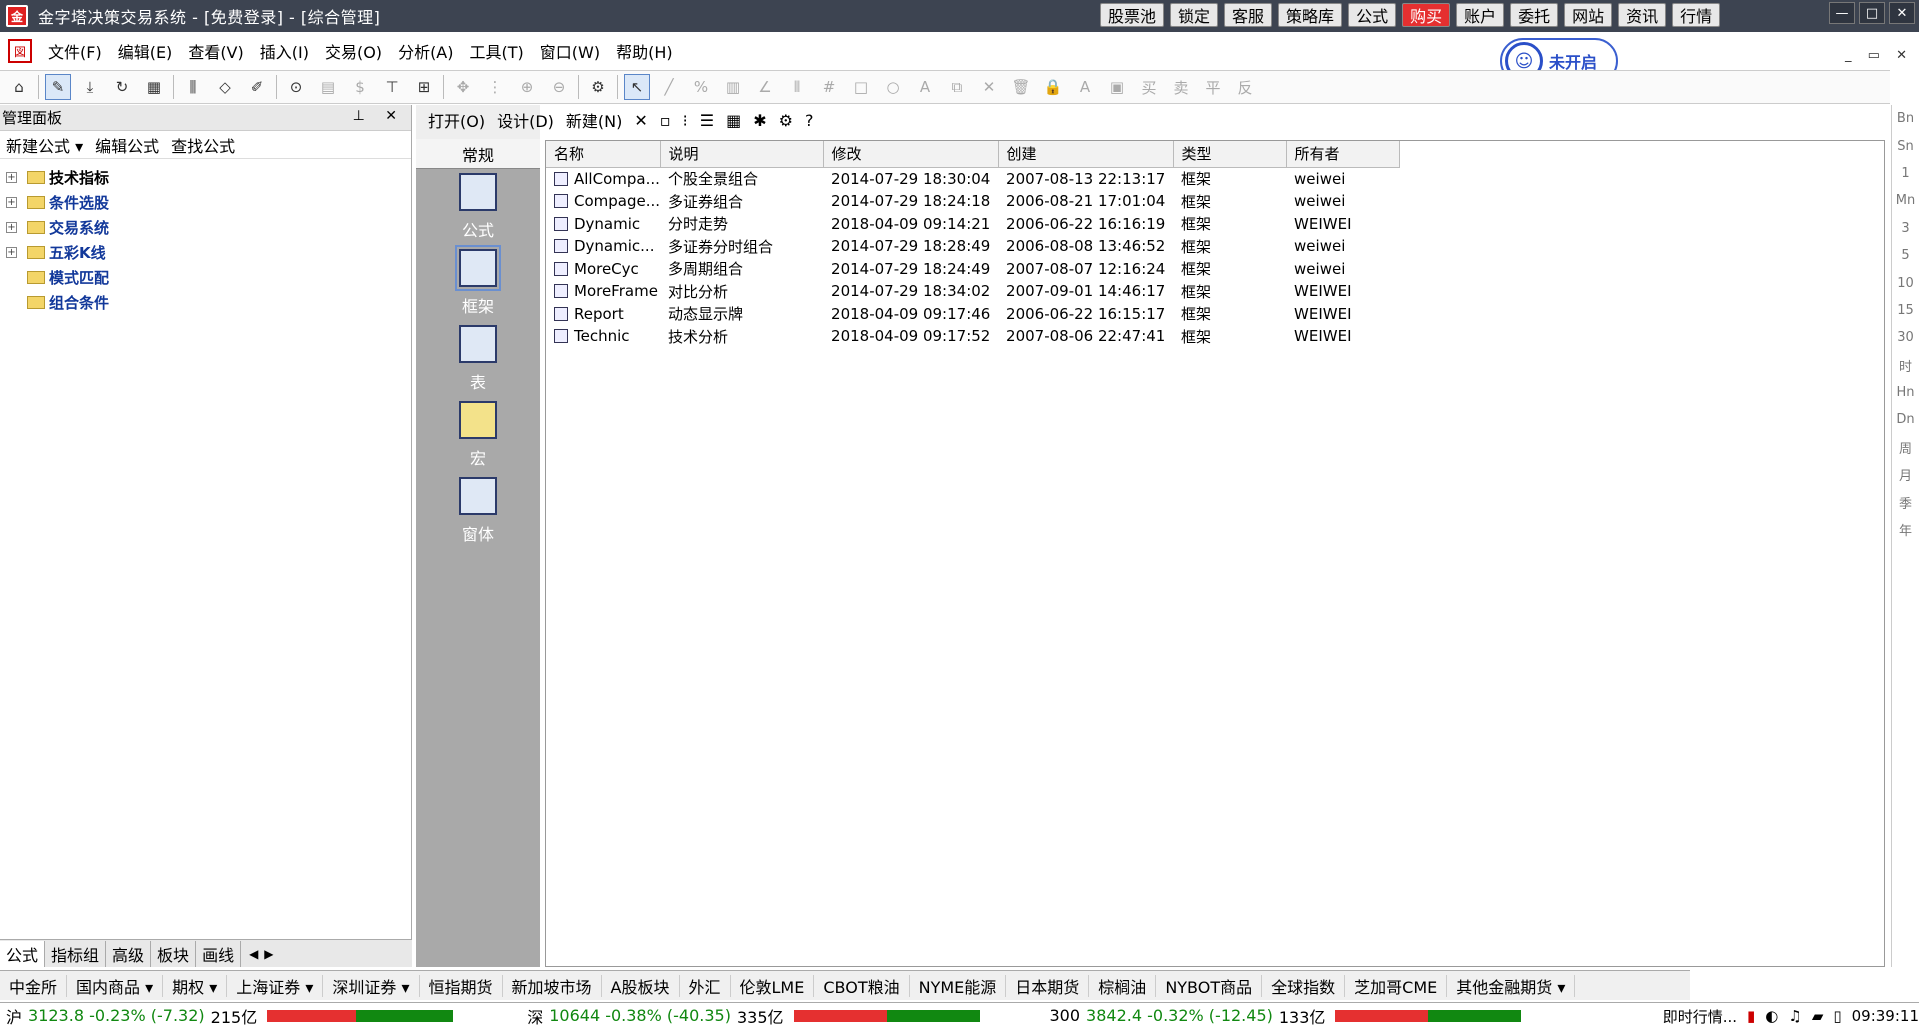  Describe the element at coordinates (559, 87) in the screenshot. I see `zoom-out-icon: ⊖` at that location.